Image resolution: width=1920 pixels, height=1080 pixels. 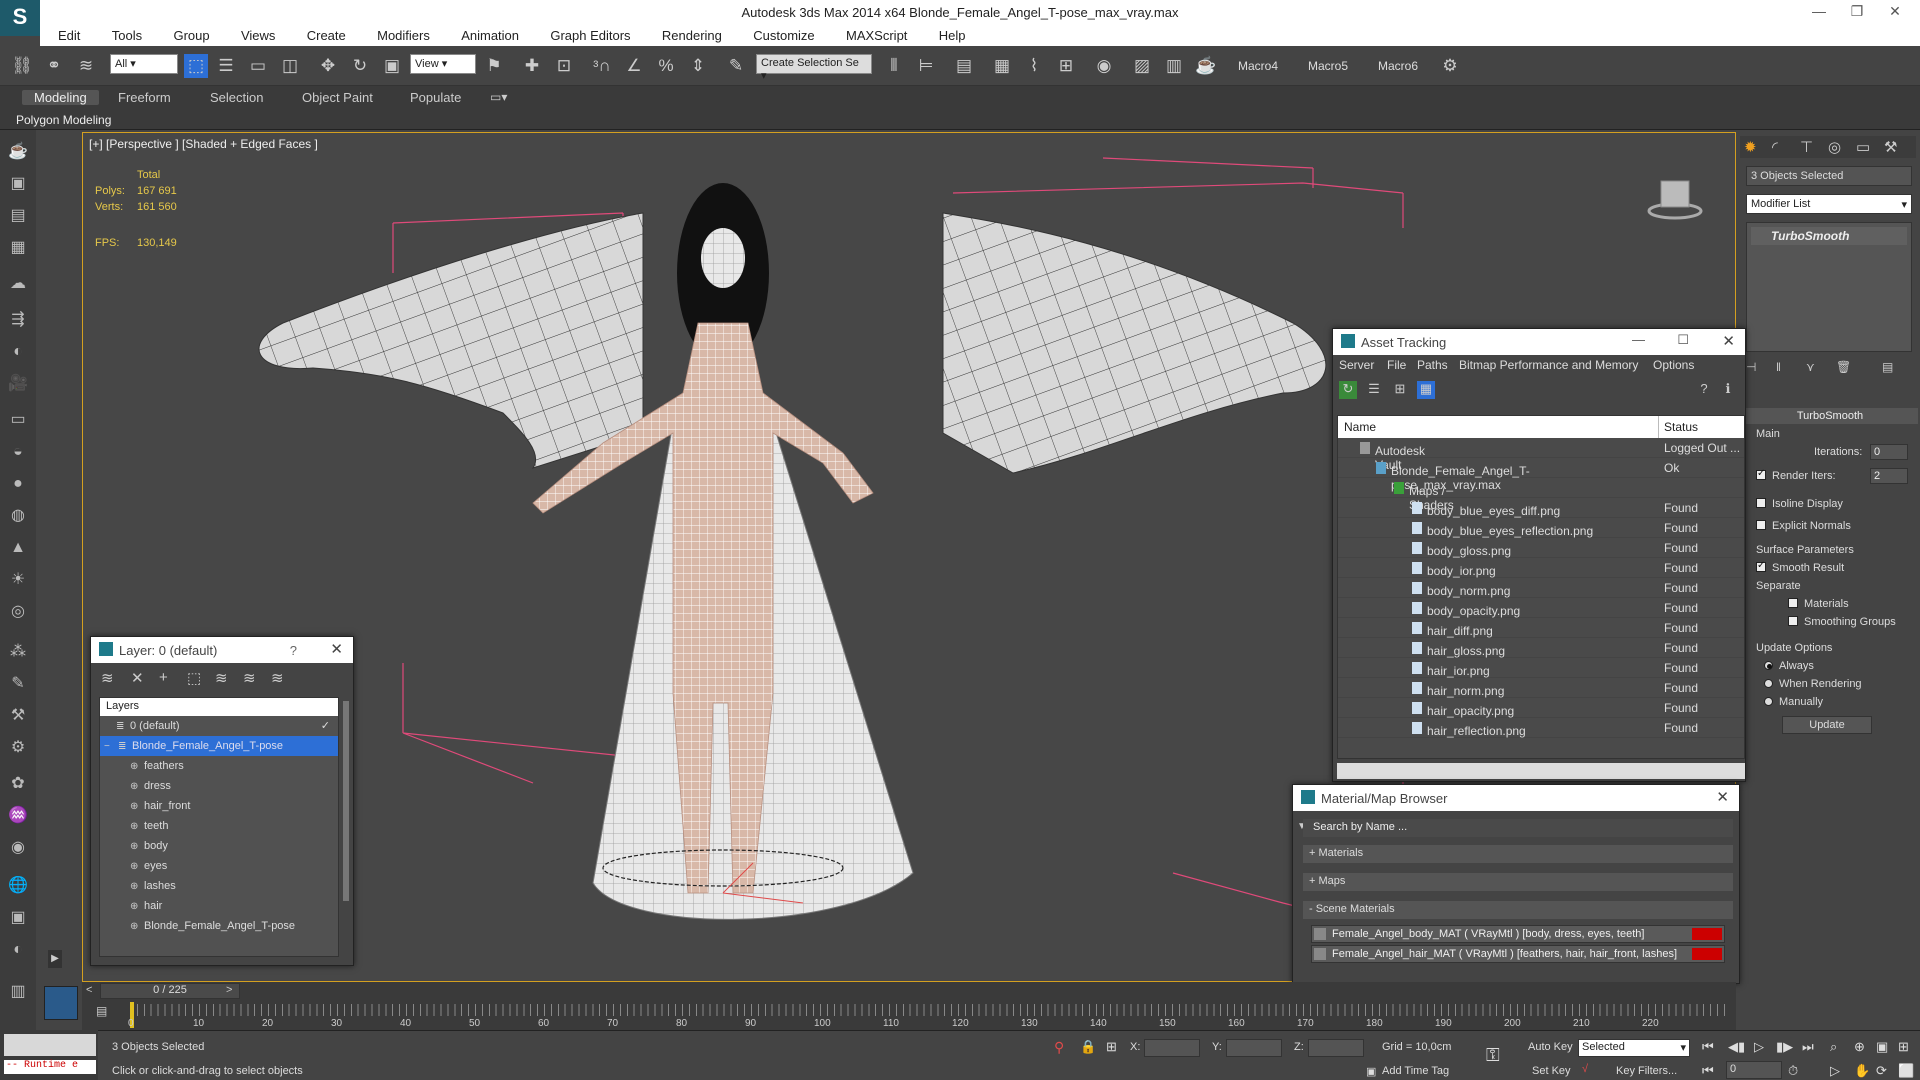 What do you see at coordinates (1793, 702) in the screenshot?
I see `manually-row: Manually` at bounding box center [1793, 702].